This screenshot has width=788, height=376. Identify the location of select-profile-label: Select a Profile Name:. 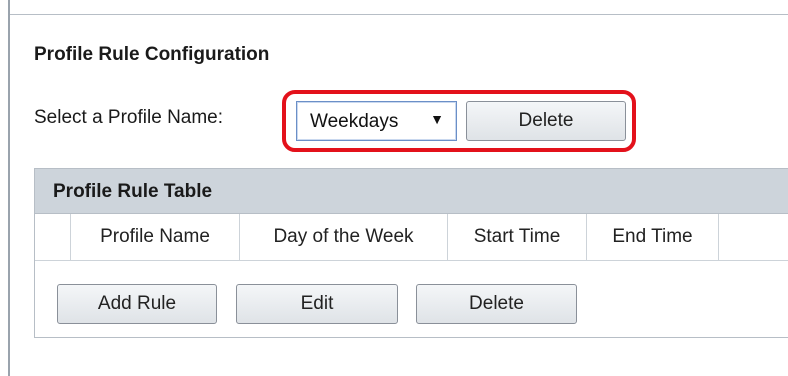
(129, 117).